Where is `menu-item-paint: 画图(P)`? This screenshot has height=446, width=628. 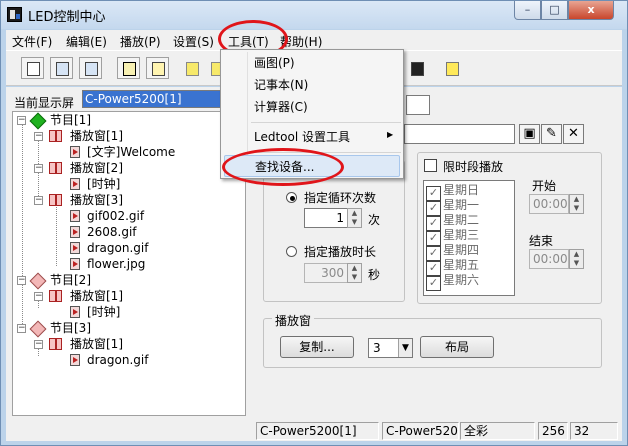
menu-item-paint: 画图(P) is located at coordinates (312, 63).